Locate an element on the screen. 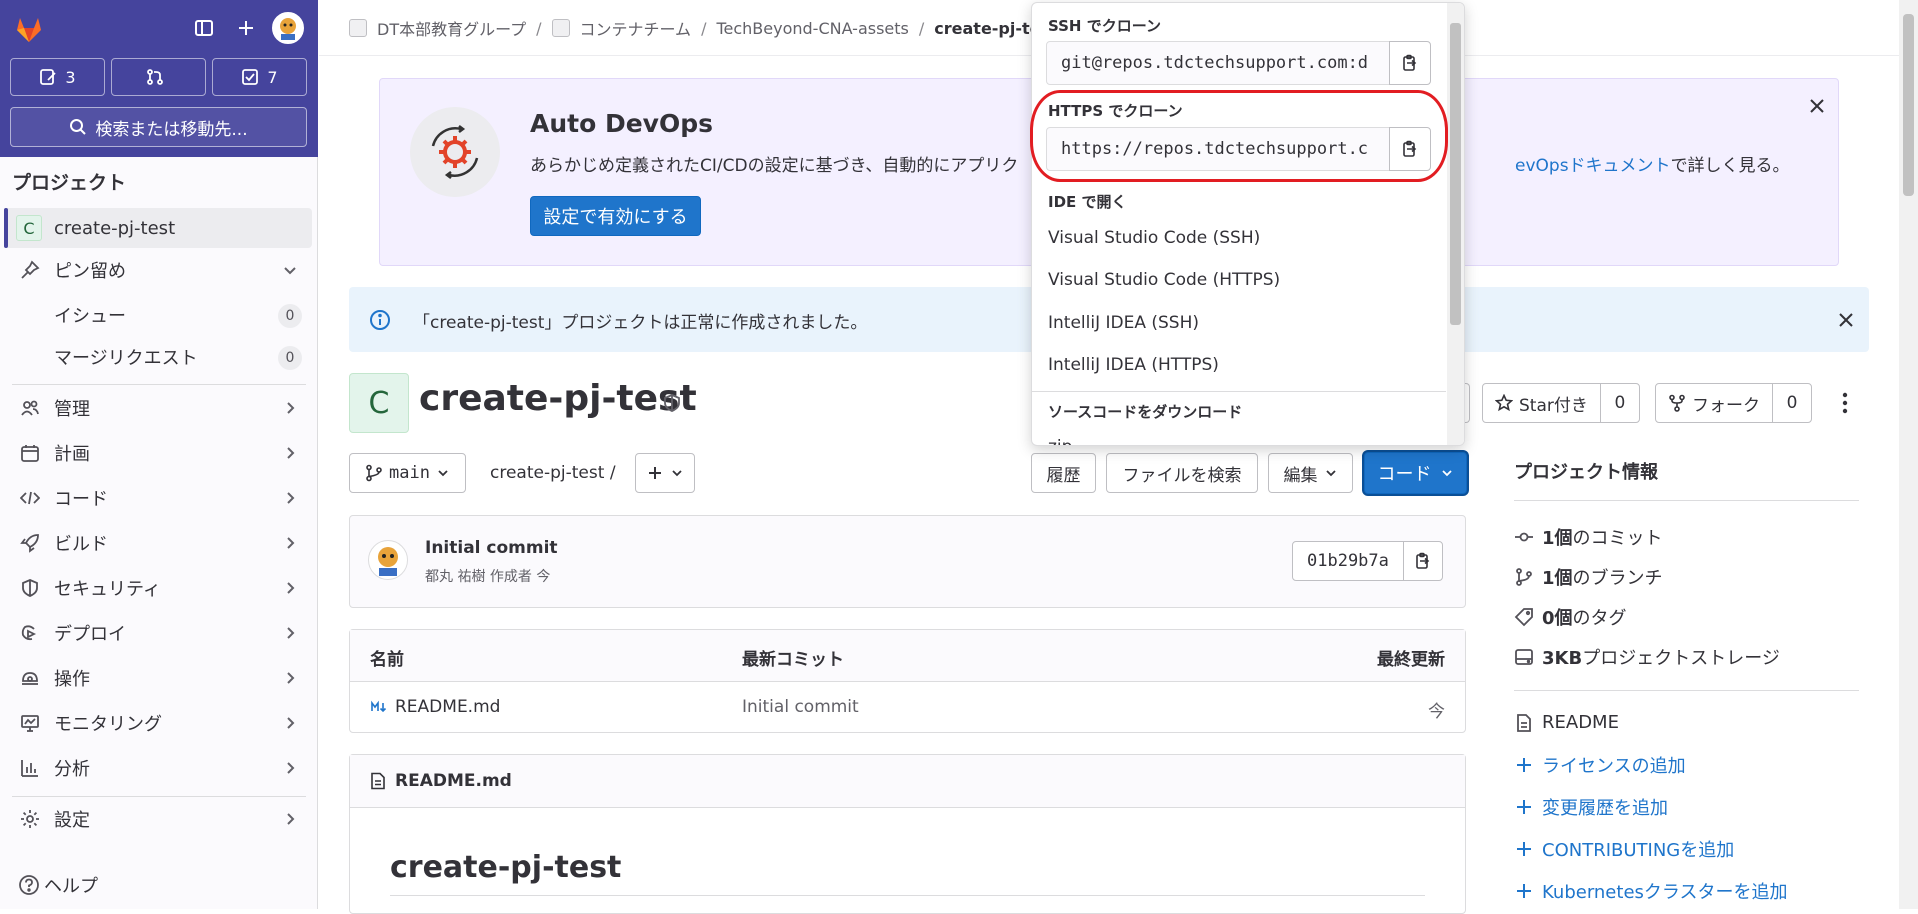 Image resolution: width=1918 pixels, height=914 pixels. breadcrumb-item: コンテナチーム is located at coordinates (636, 28).